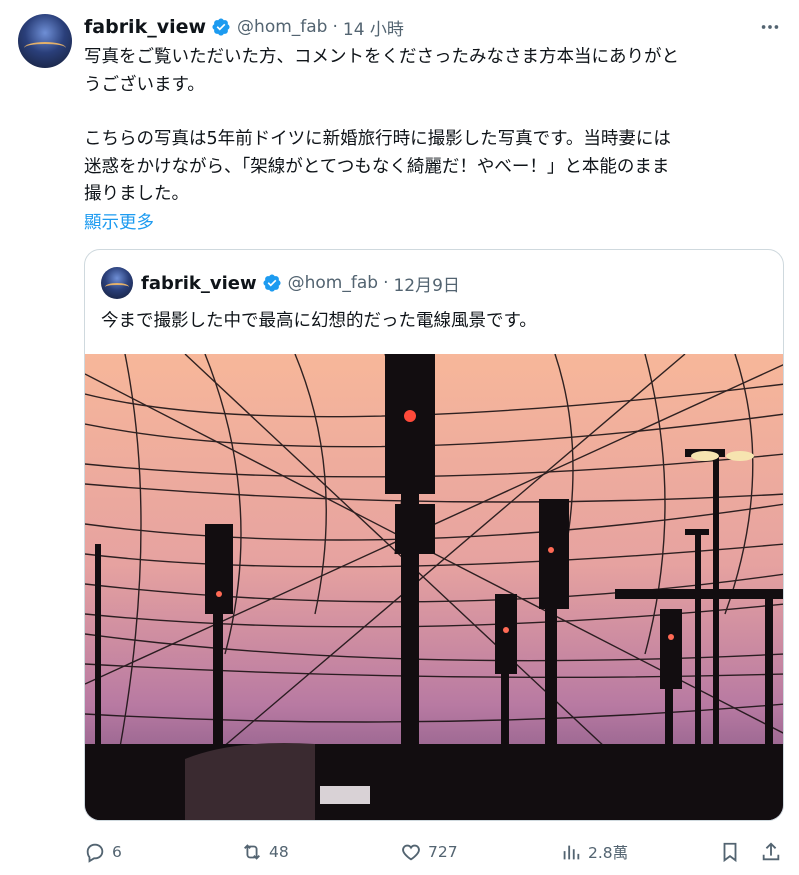 The width and height of the screenshot is (799, 875). I want to click on reply-icon, so click(95, 853).